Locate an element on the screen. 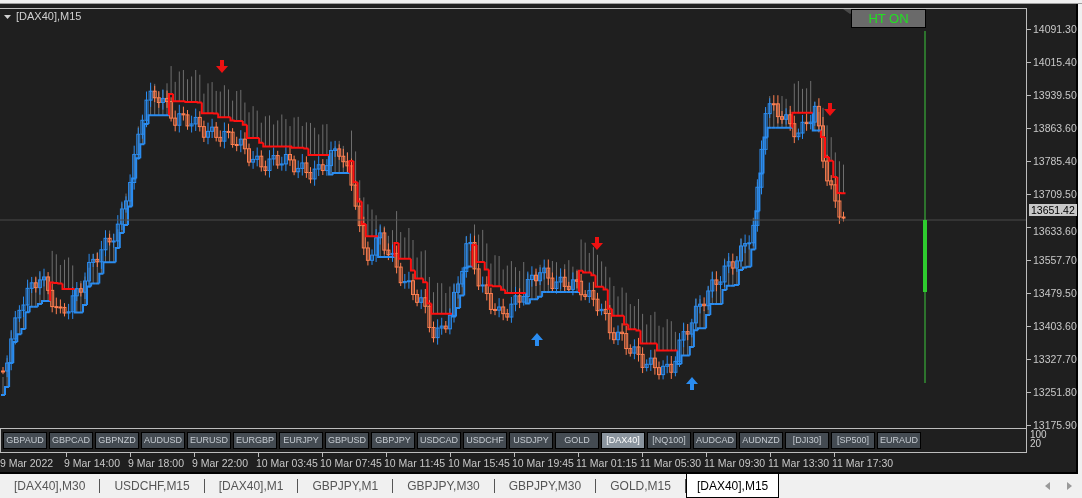  symbol-button: USDJPY is located at coordinates (531, 440).